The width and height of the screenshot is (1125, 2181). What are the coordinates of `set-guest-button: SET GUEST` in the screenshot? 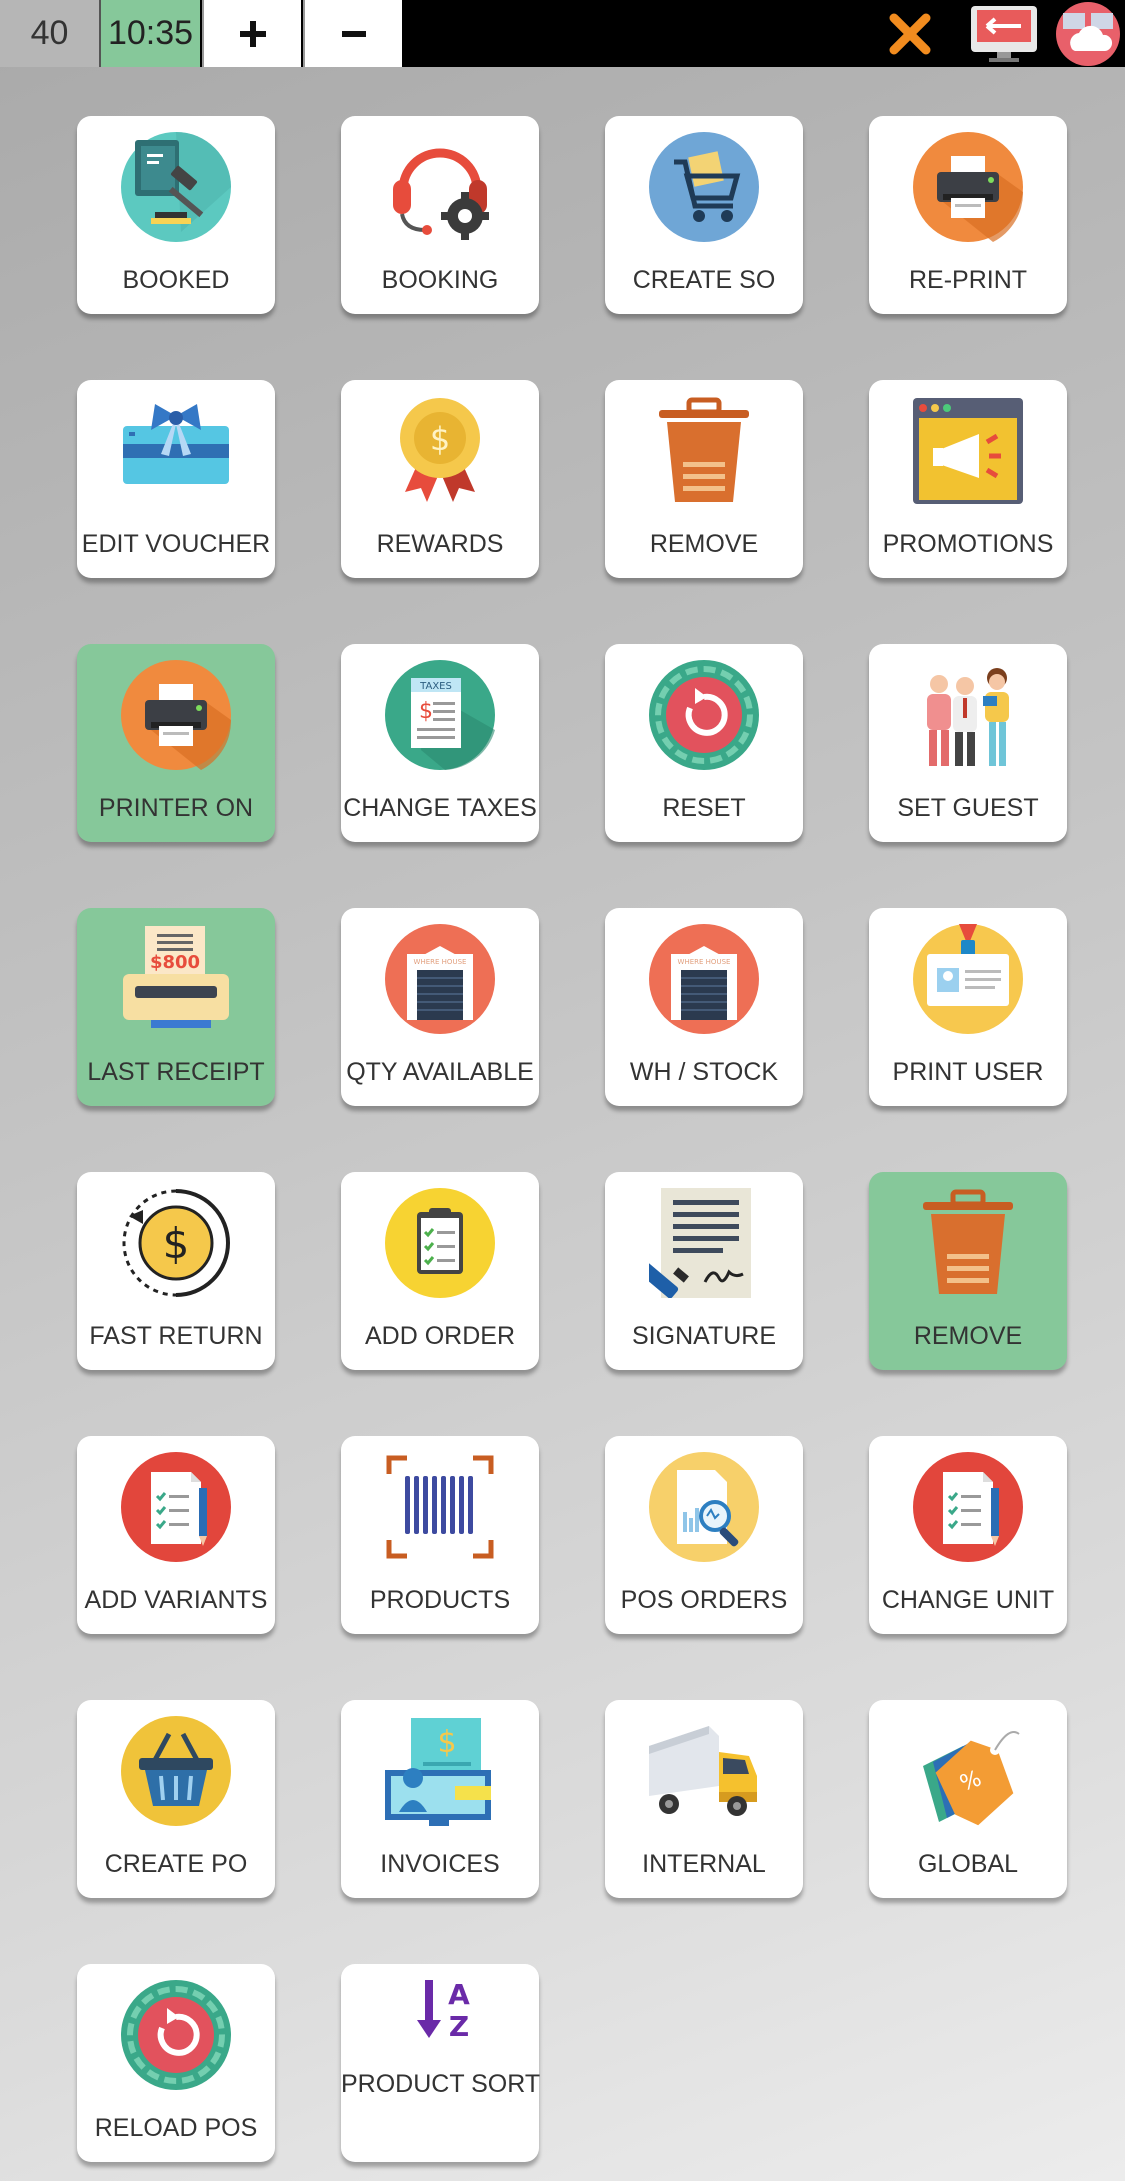 It's located at (968, 743).